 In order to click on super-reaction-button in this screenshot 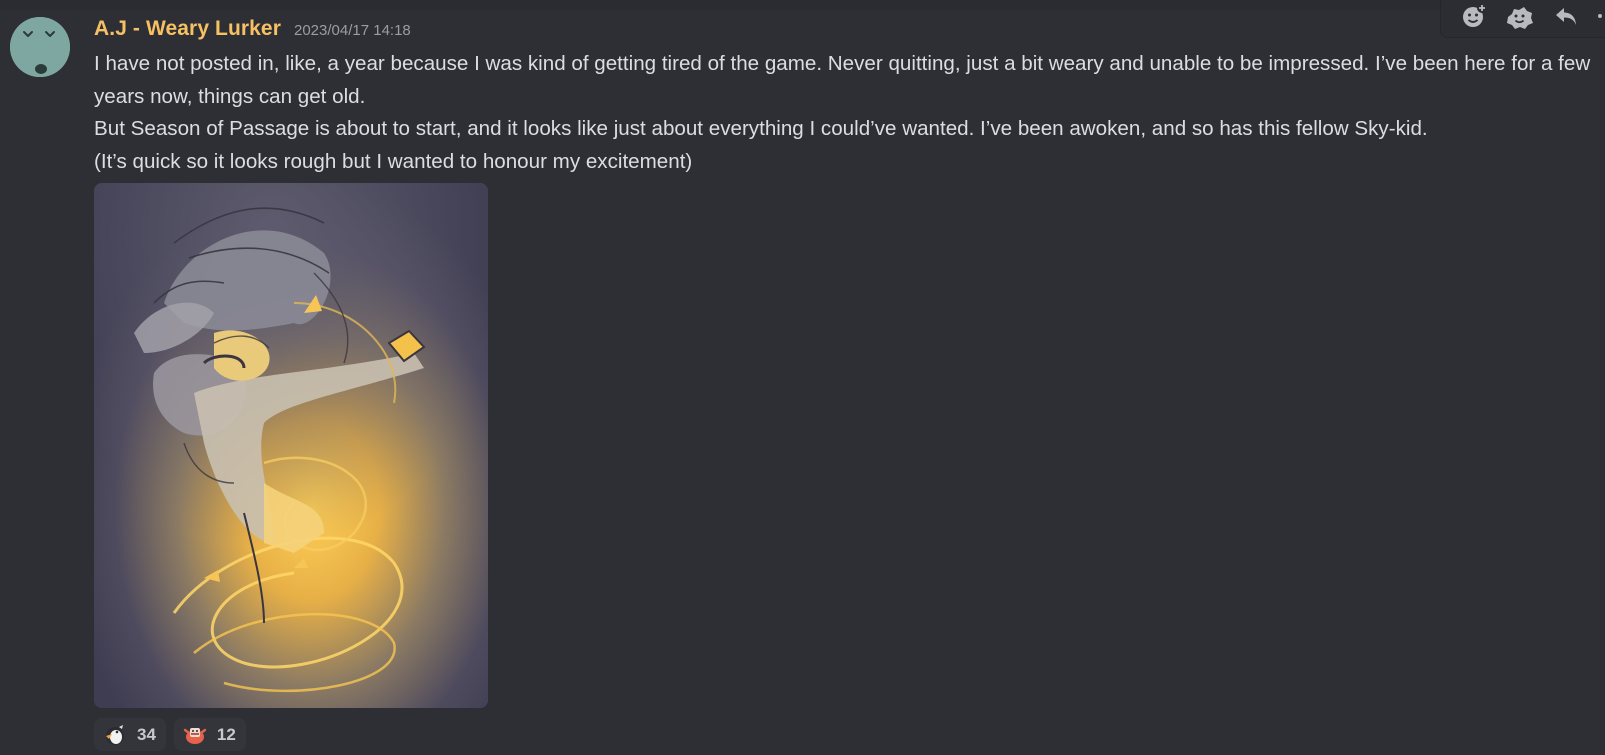, I will do `click(1520, 17)`.